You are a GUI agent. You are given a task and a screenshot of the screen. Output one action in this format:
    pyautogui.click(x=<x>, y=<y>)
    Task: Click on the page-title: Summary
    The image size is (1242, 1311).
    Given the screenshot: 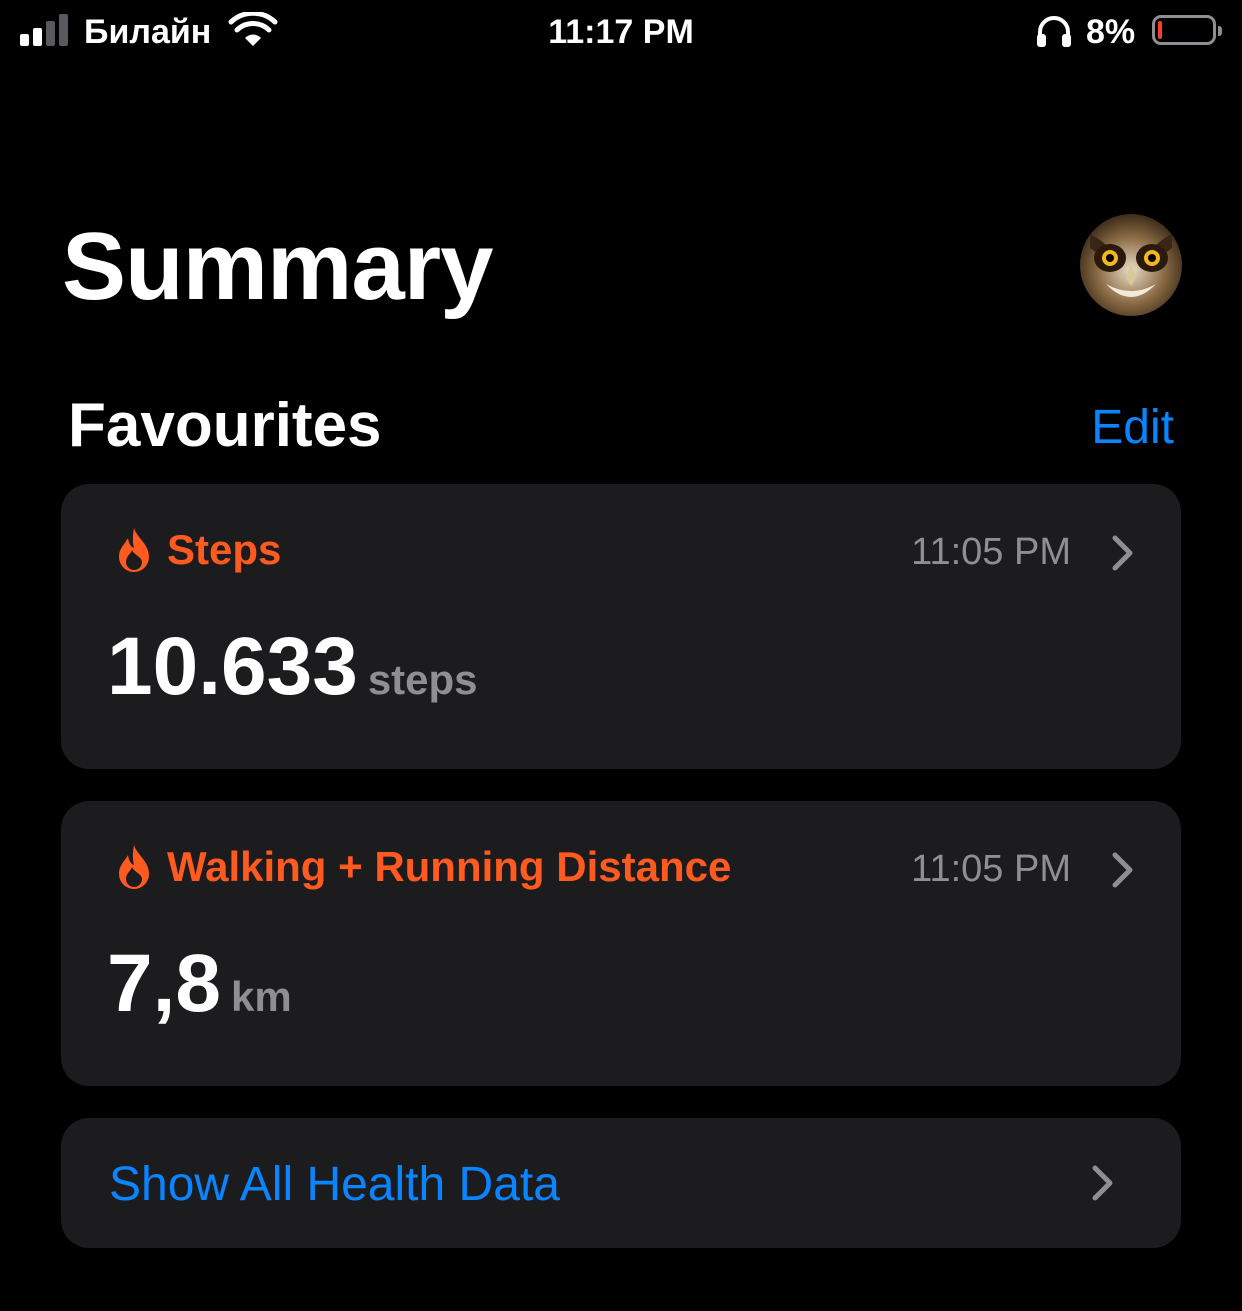 What is the action you would take?
    pyautogui.click(x=278, y=266)
    